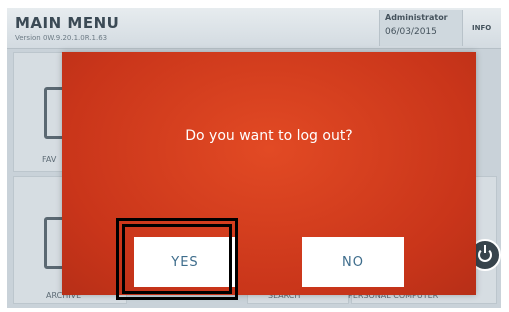 The height and width of the screenshot is (312, 509). What do you see at coordinates (269, 136) in the screenshot?
I see `dialog-question: Do you want to log out?` at bounding box center [269, 136].